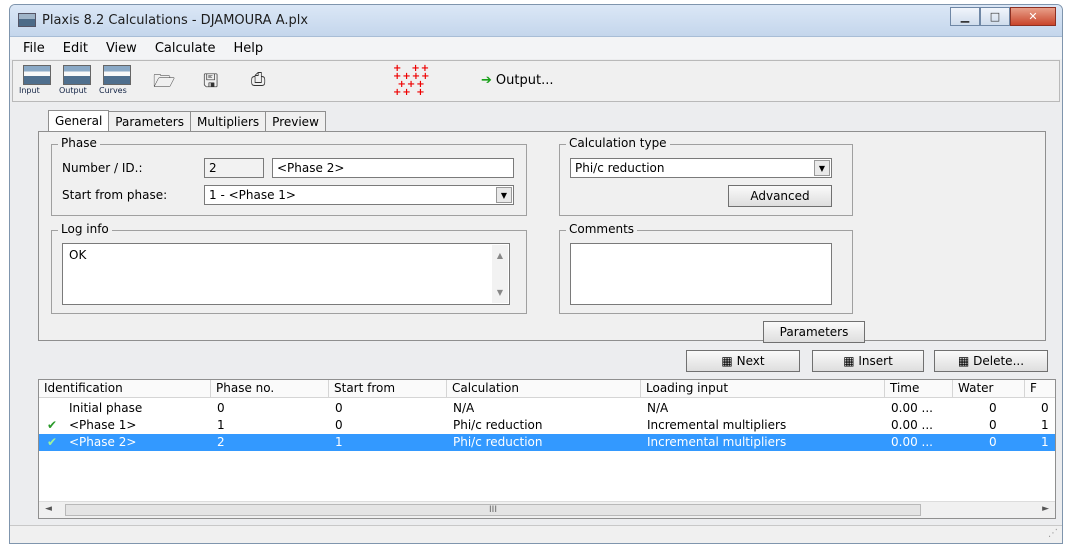 The width and height of the screenshot is (1068, 548). I want to click on tab-parameters: Parameters, so click(149, 121).